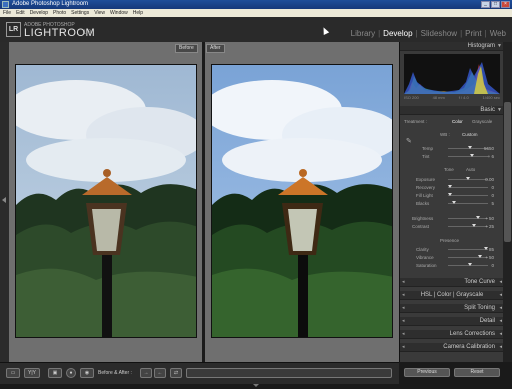  I want to click on module-web: Web, so click(498, 33).